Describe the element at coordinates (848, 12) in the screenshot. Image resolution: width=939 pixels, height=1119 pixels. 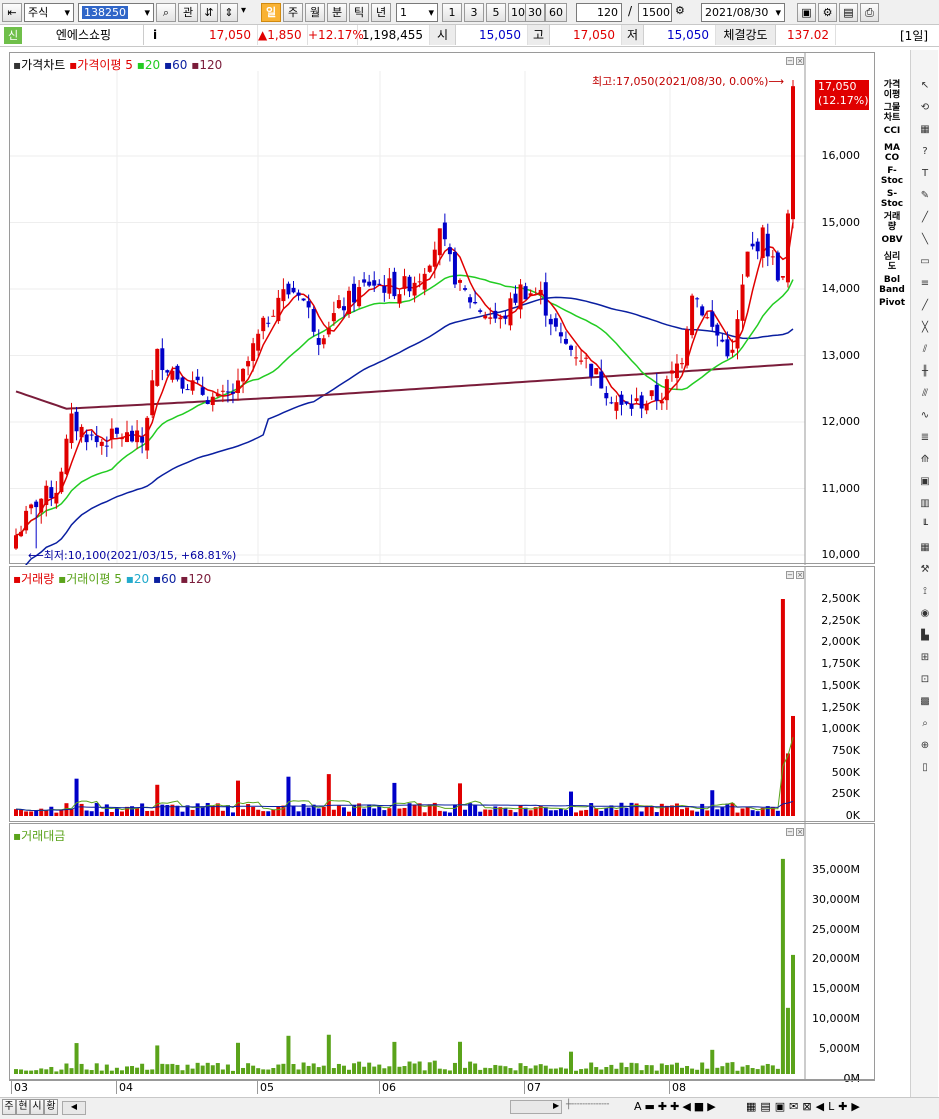
I see `save-icon: ▤` at that location.